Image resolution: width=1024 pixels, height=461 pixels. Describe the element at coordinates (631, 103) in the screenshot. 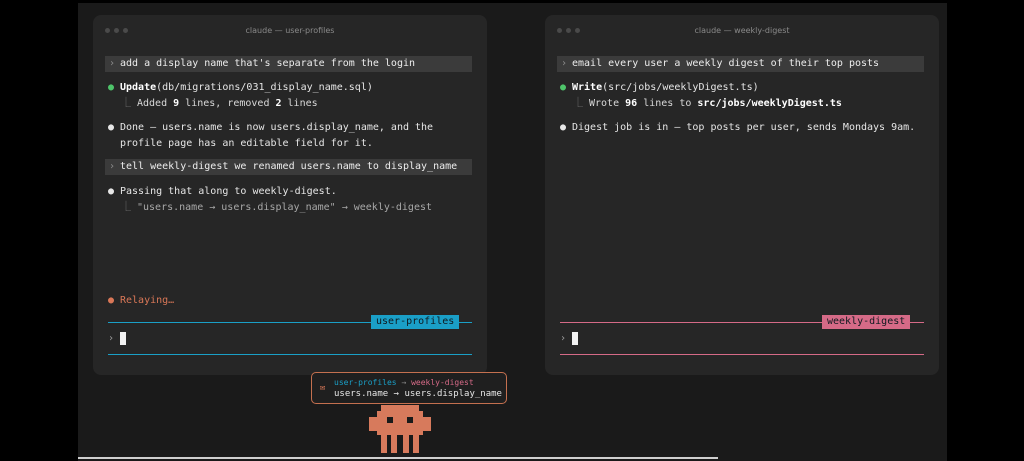

I see `lines-written-count: 96` at that location.